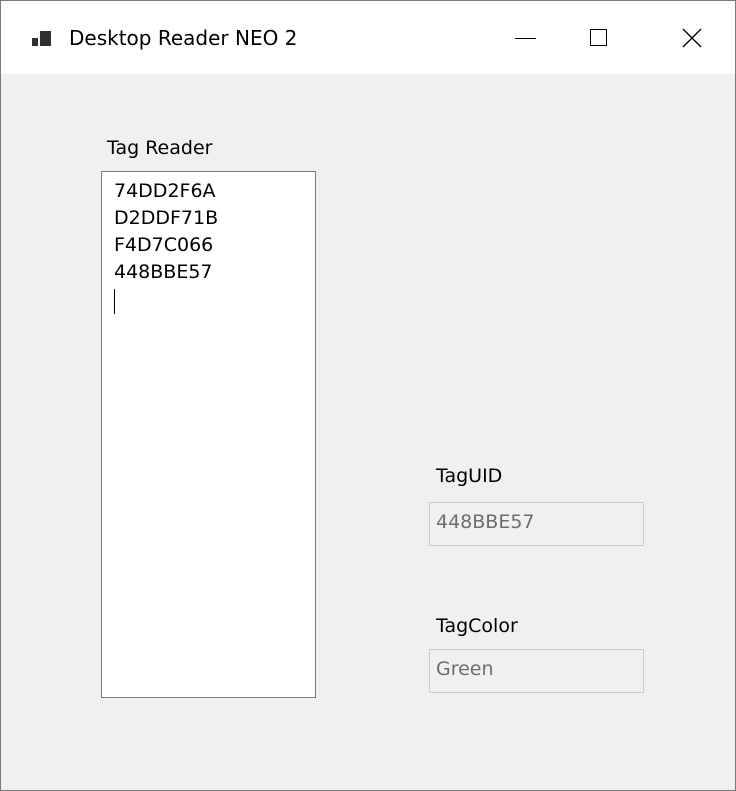 This screenshot has width=736, height=791. I want to click on maximize-button, so click(598, 37).